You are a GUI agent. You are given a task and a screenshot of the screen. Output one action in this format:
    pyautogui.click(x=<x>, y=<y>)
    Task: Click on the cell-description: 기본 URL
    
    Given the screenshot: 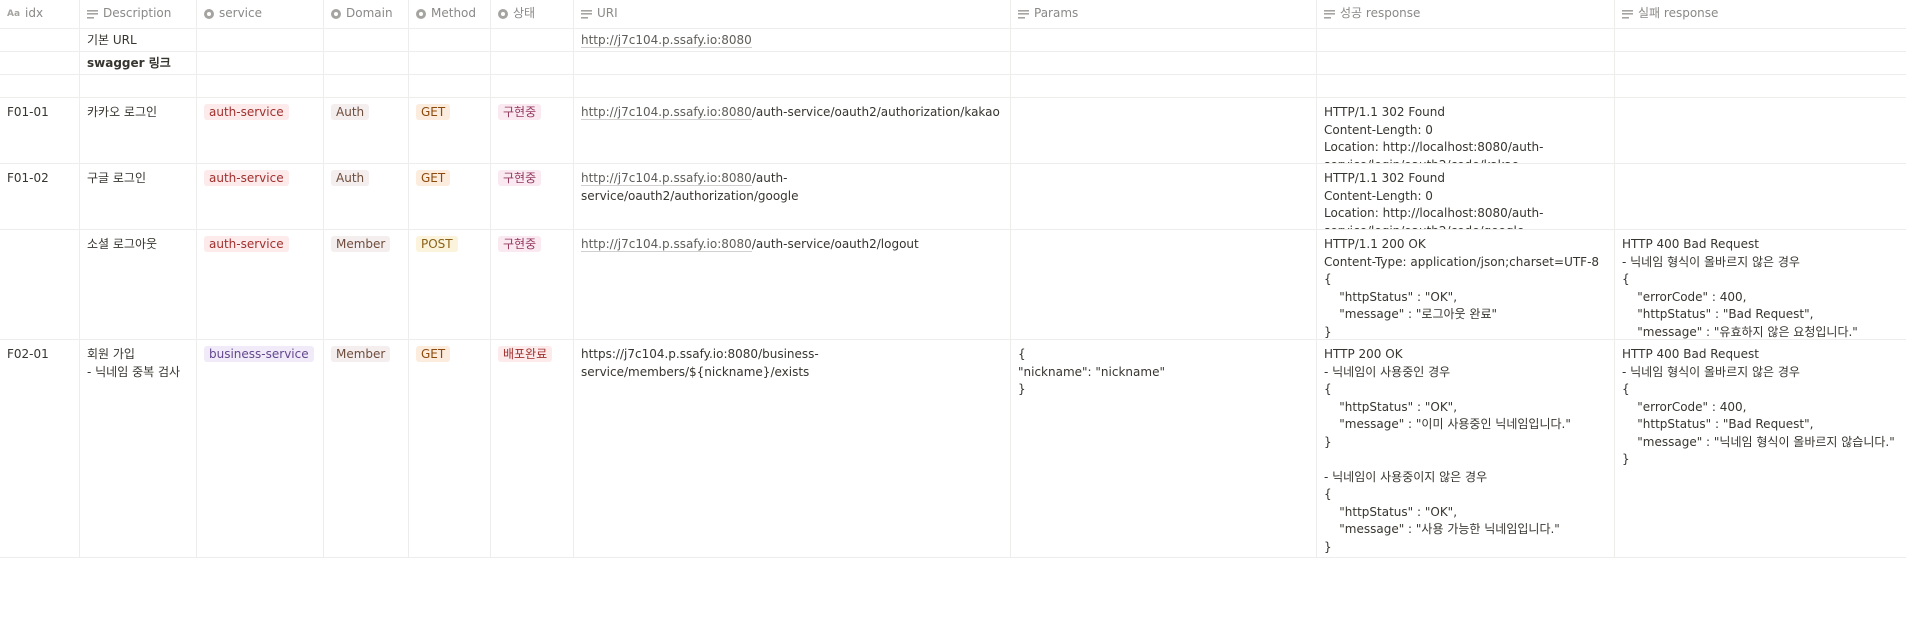 What is the action you would take?
    pyautogui.click(x=138, y=40)
    